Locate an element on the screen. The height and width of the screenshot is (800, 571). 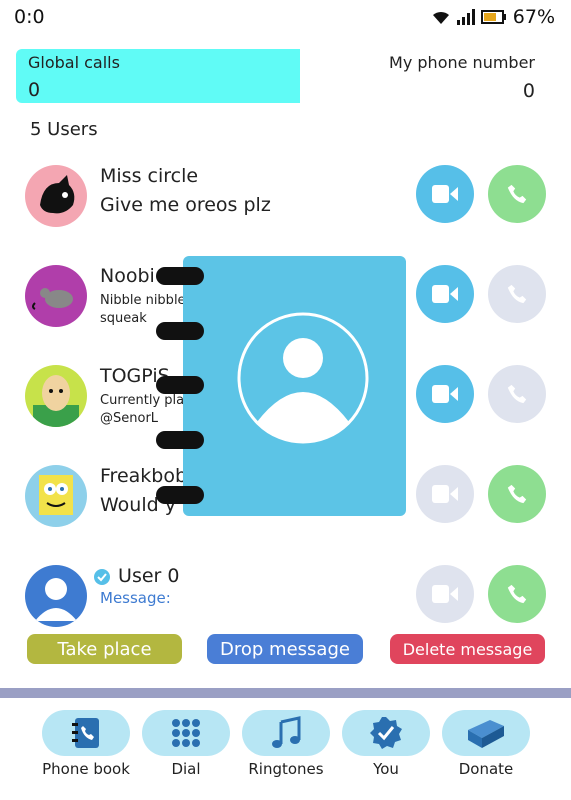
user-message-line2: @SenorL is located at coordinates (129, 418).